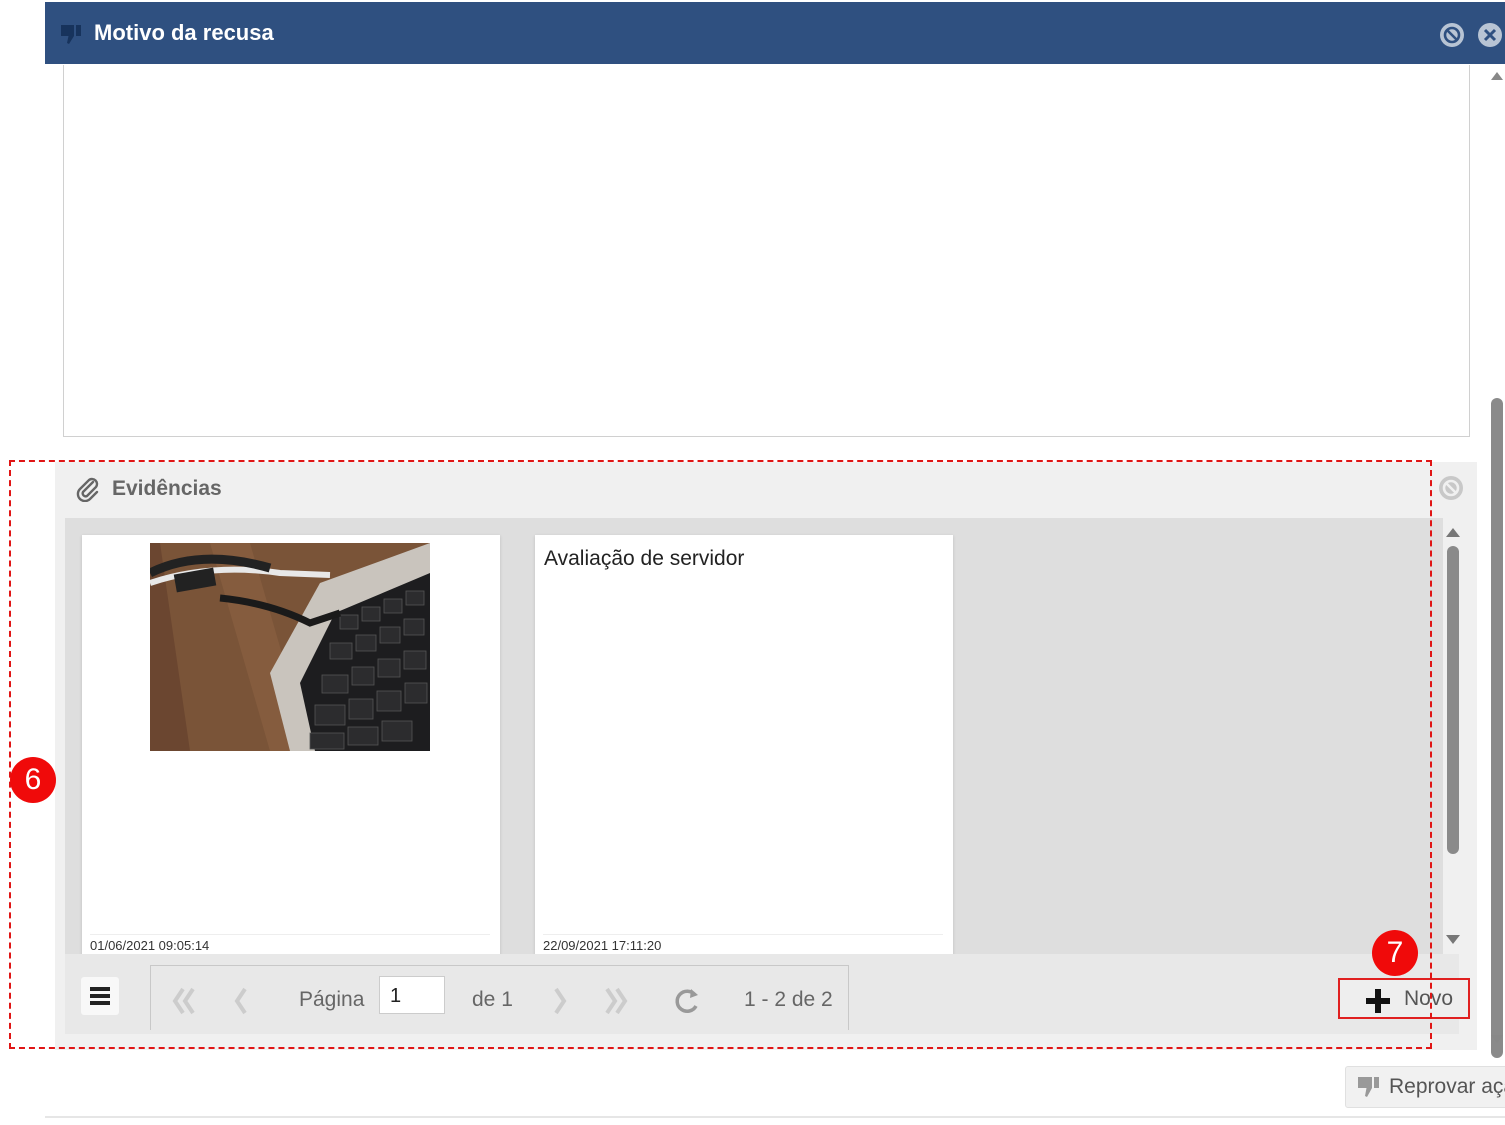 The image size is (1505, 1125). I want to click on laptop-photo-thumbnail, so click(290, 647).